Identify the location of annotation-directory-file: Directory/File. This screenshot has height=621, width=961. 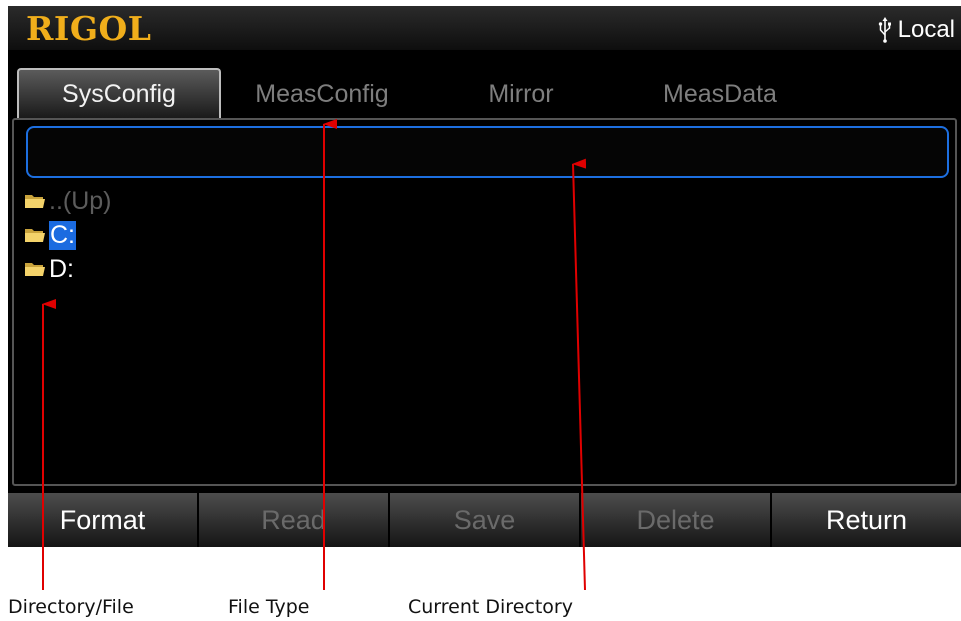
(71, 607).